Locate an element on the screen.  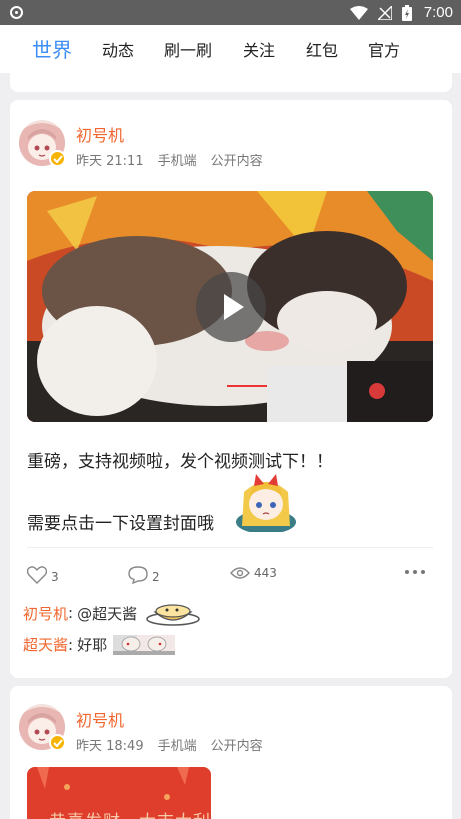
emoji-sticker-image is located at coordinates (144, 644).